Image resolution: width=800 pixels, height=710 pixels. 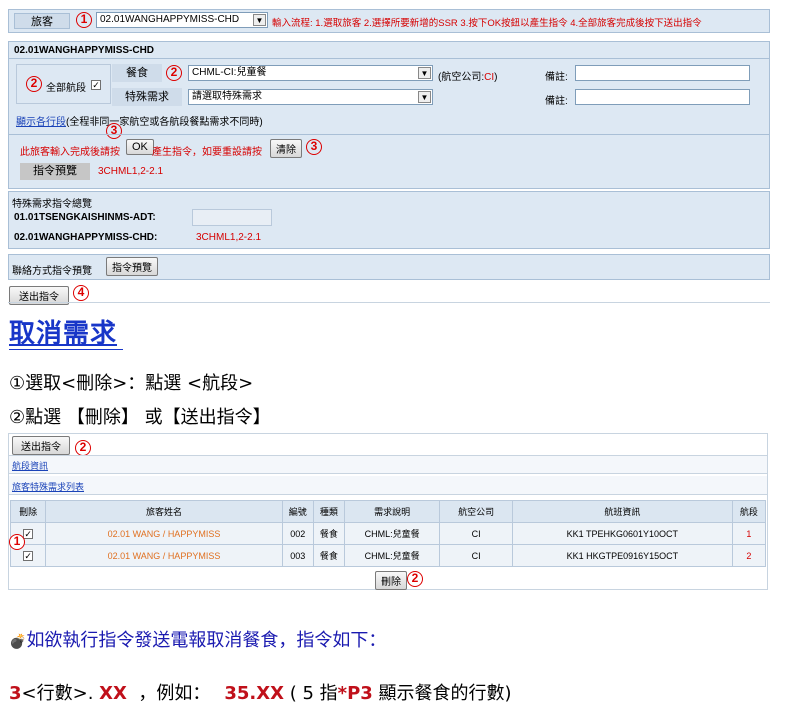 What do you see at coordinates (18, 641) in the screenshot?
I see `bomb-icon: 💣` at bounding box center [18, 641].